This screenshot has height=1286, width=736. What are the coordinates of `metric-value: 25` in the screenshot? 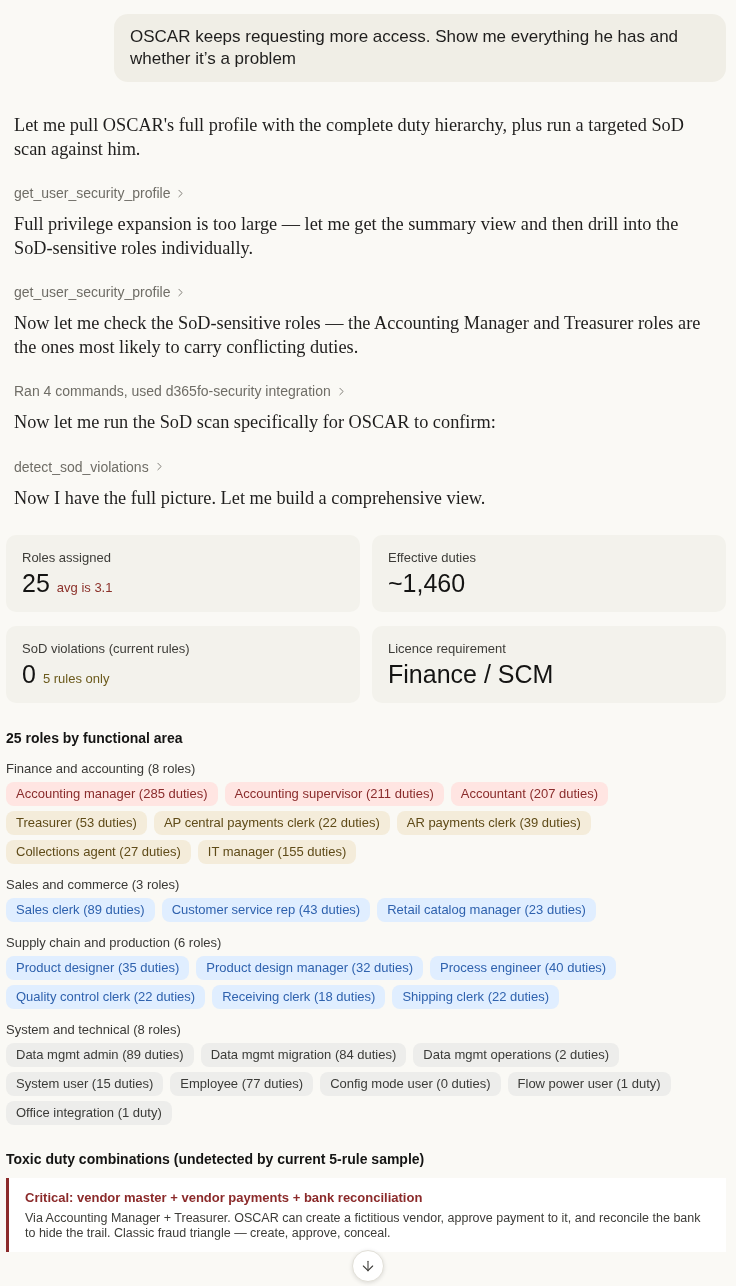 It's located at (36, 583).